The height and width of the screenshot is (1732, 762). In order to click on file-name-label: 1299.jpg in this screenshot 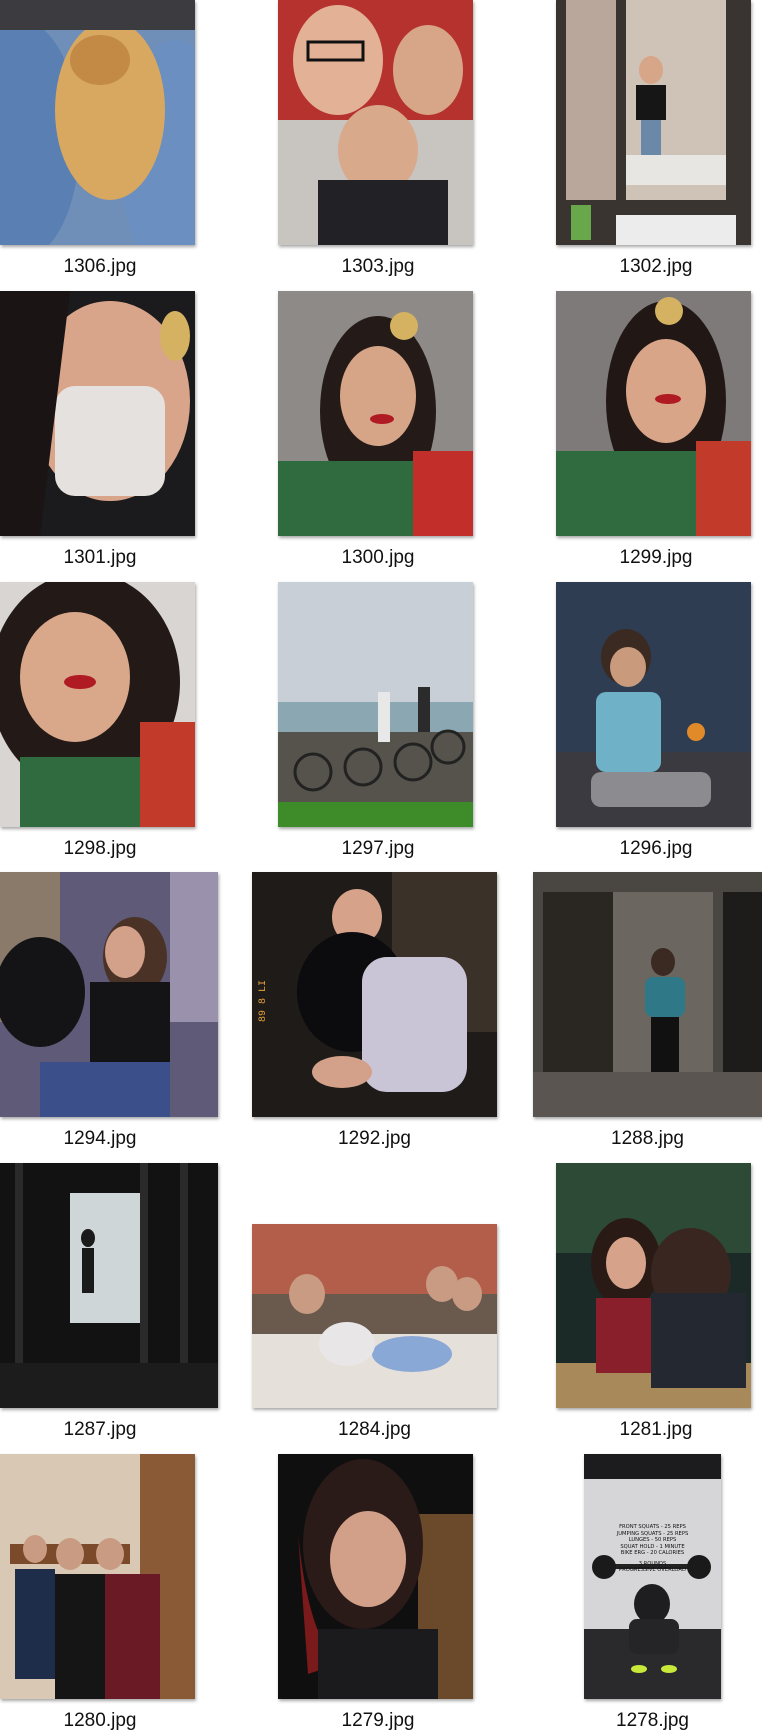, I will do `click(656, 558)`.